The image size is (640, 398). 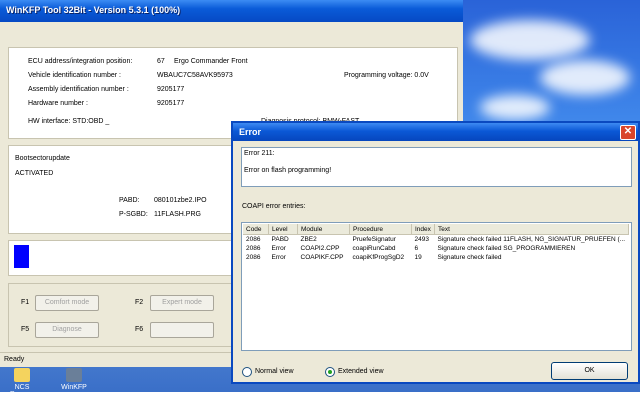 I want to click on cell: Signature check failed, so click(x=469, y=257).